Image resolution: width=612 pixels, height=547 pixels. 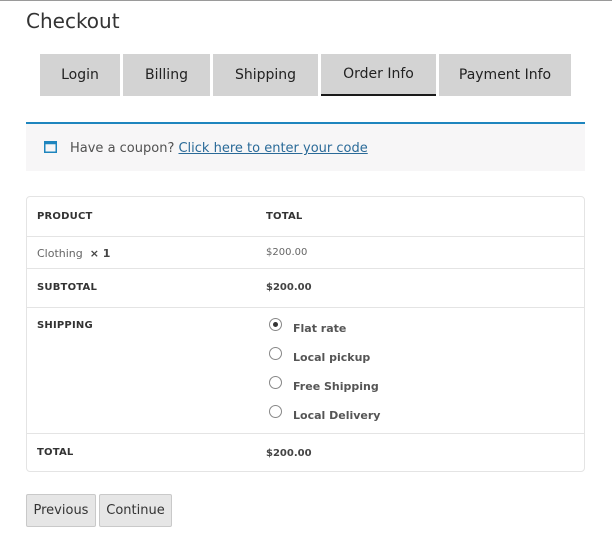 I want to click on tab-order-info: Order Info, so click(x=378, y=75).